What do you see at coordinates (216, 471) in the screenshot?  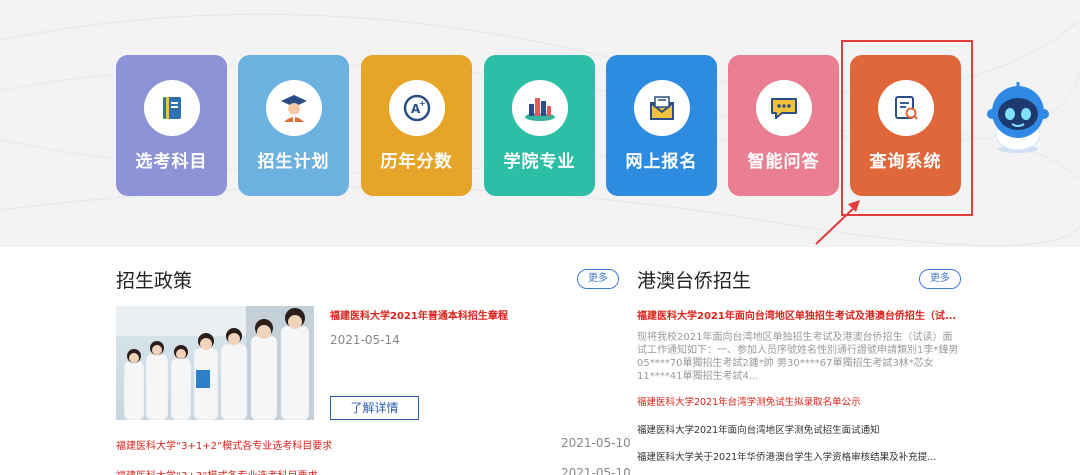 I see `policy-list-item-link: 福建医科大学“3+3”模式各专业选考科目要求` at bounding box center [216, 471].